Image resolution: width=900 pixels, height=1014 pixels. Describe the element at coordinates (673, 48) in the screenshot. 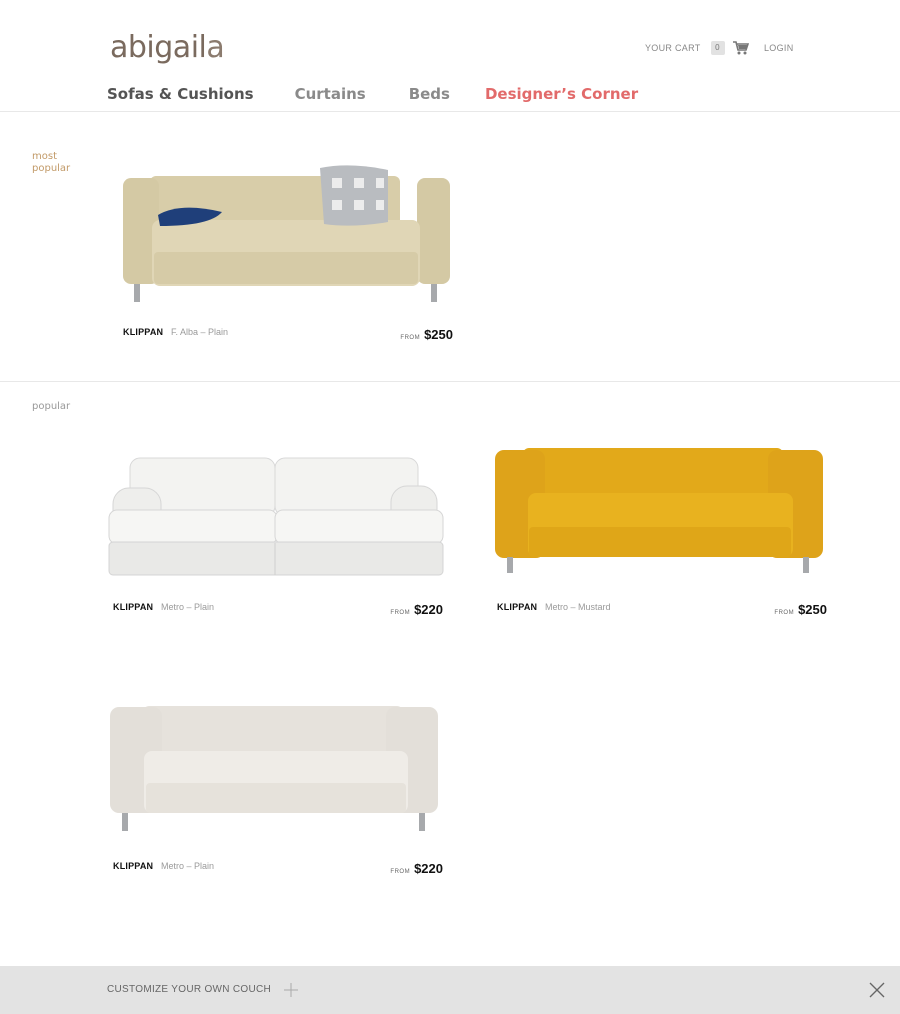

I see `cart-label: YOUR CART` at that location.